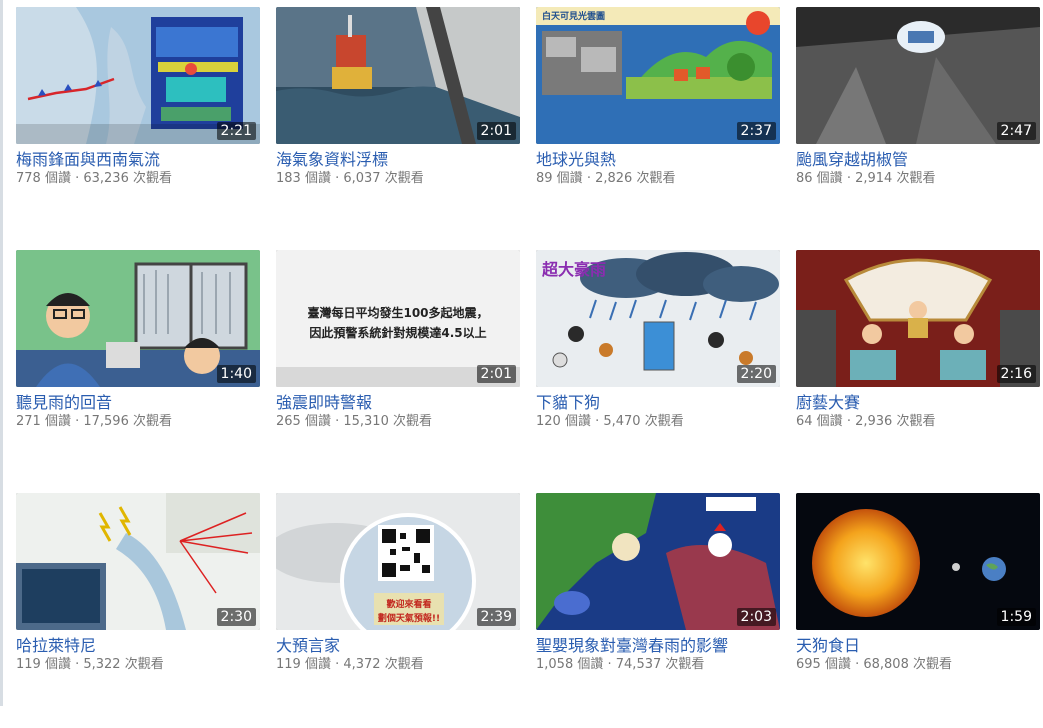  Describe the element at coordinates (138, 403) in the screenshot. I see `video-title: 聽見雨的回音` at that location.